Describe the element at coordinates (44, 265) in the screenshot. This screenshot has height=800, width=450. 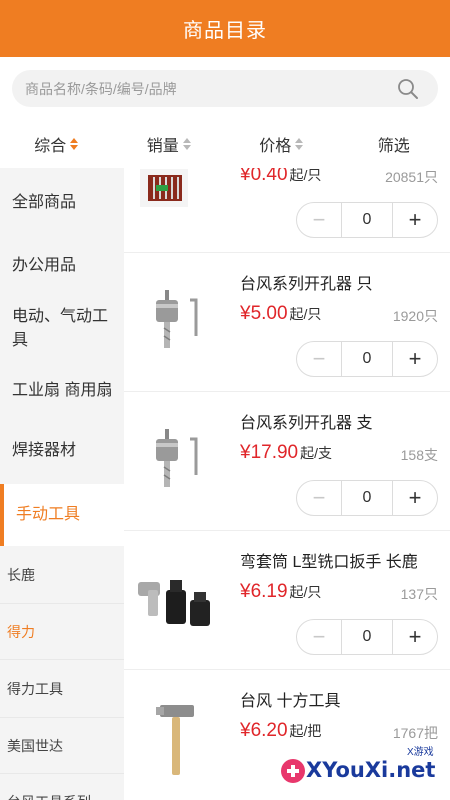
I see `category-label: 办公用品` at that location.